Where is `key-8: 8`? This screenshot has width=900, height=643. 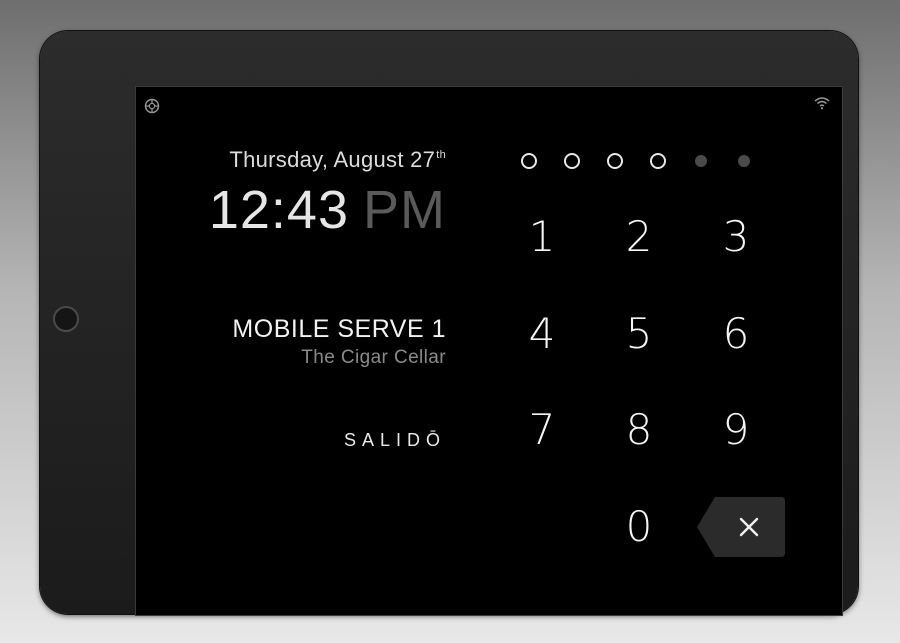
key-8: 8 is located at coordinates (639, 430).